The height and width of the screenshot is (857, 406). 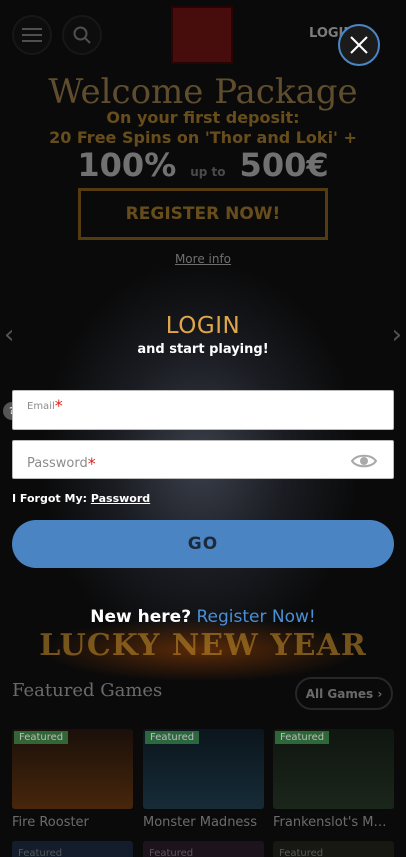 What do you see at coordinates (333, 779) in the screenshot?
I see `game-card: Featured Frankenslot's Monster` at bounding box center [333, 779].